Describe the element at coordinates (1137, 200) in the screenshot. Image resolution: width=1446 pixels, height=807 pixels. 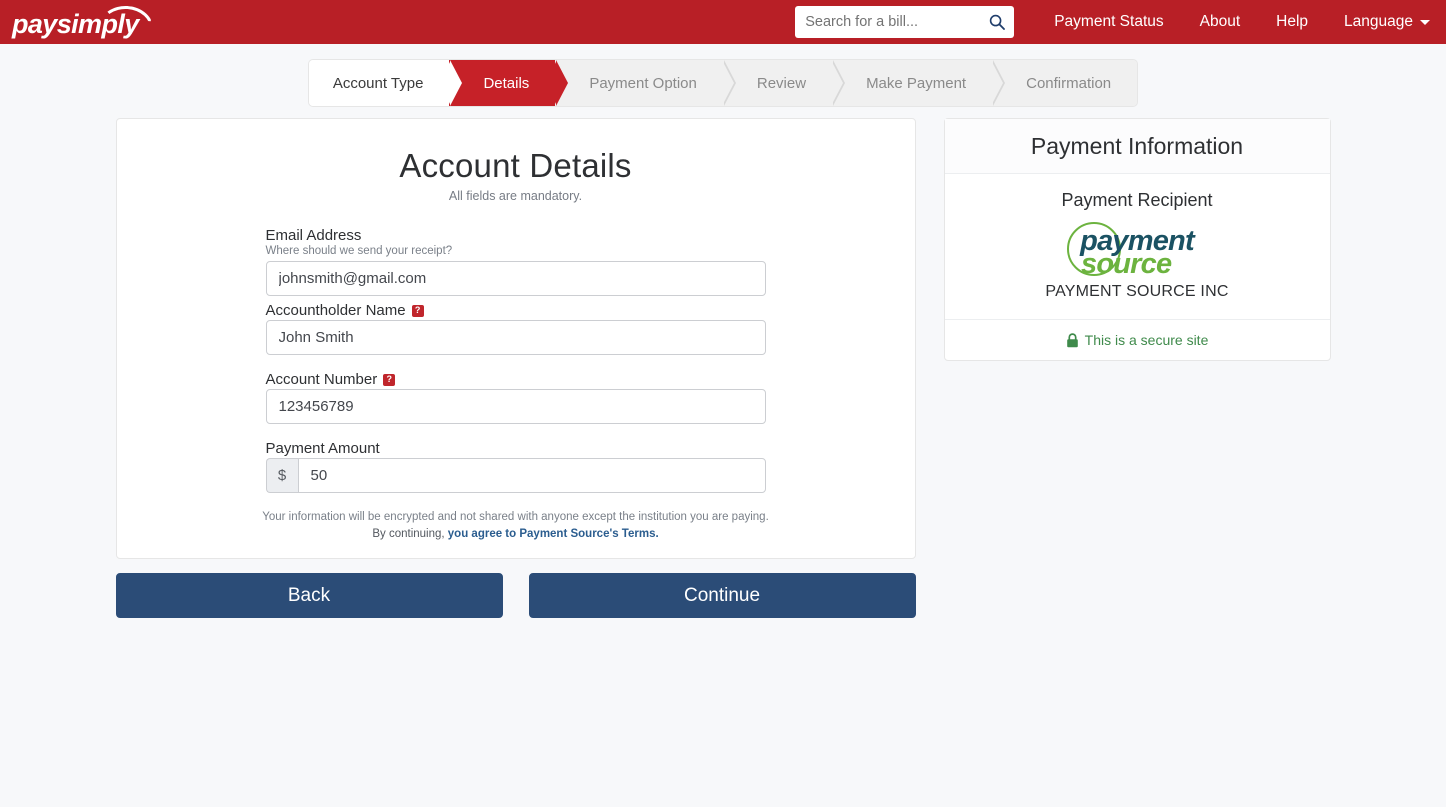
I see `payment-recipient-label: Payment Recipient` at that location.